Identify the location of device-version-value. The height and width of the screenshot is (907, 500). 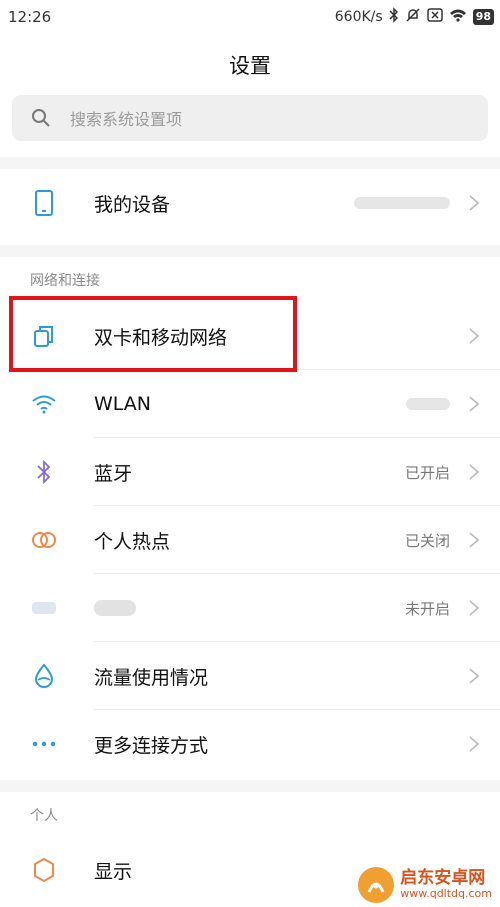
(402, 203).